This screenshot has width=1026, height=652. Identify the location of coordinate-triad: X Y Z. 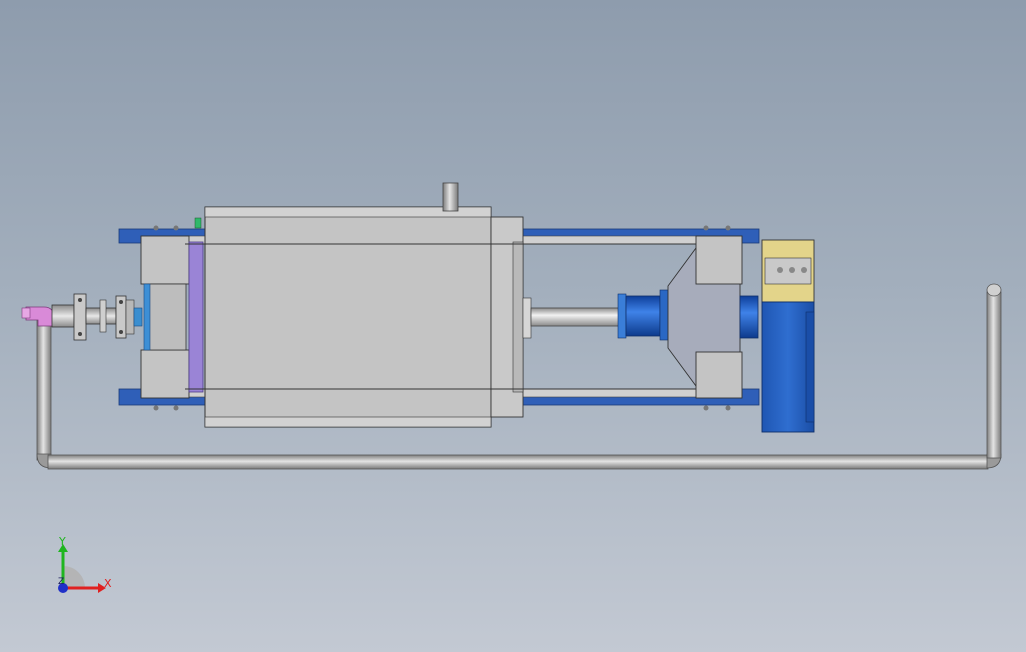
(85, 564).